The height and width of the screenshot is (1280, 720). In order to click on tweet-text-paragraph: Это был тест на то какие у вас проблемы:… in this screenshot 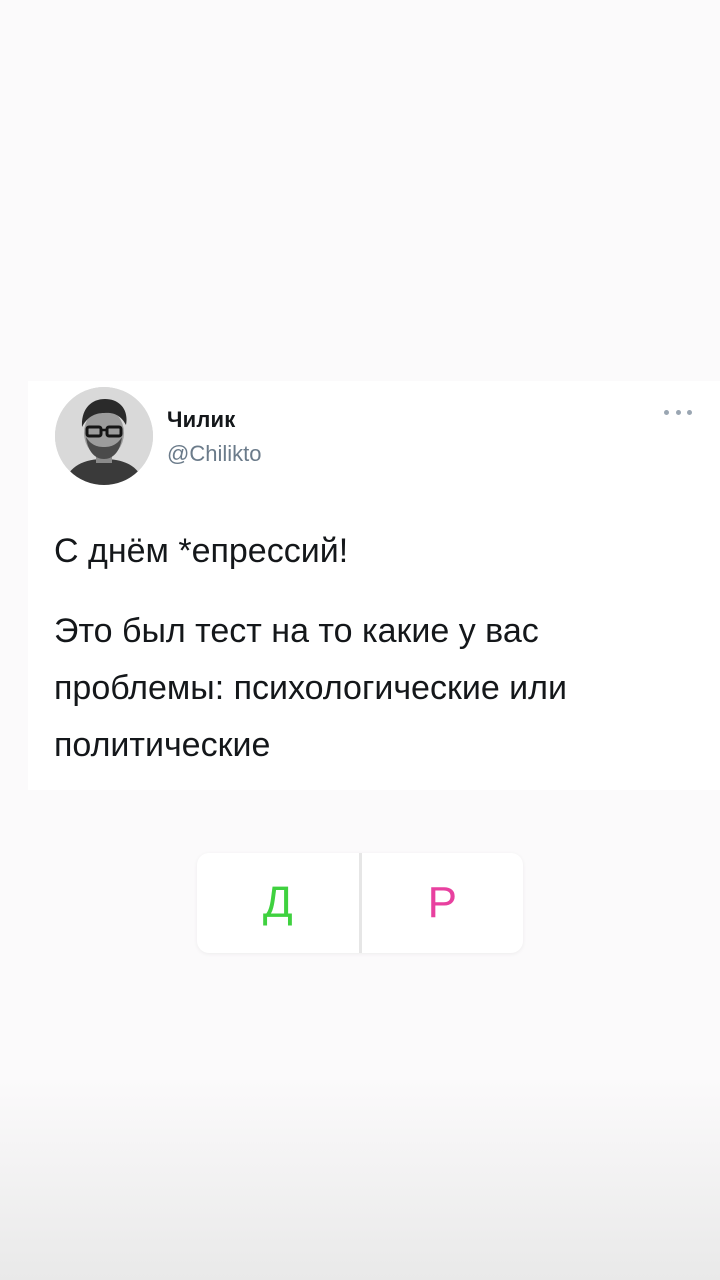, I will do `click(311, 688)`.